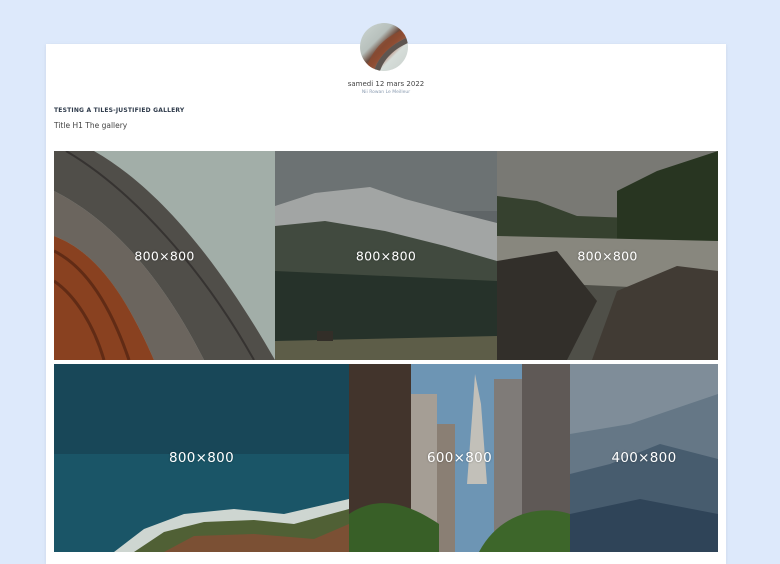  Describe the element at coordinates (384, 47) in the screenshot. I see `author-avatar` at that location.